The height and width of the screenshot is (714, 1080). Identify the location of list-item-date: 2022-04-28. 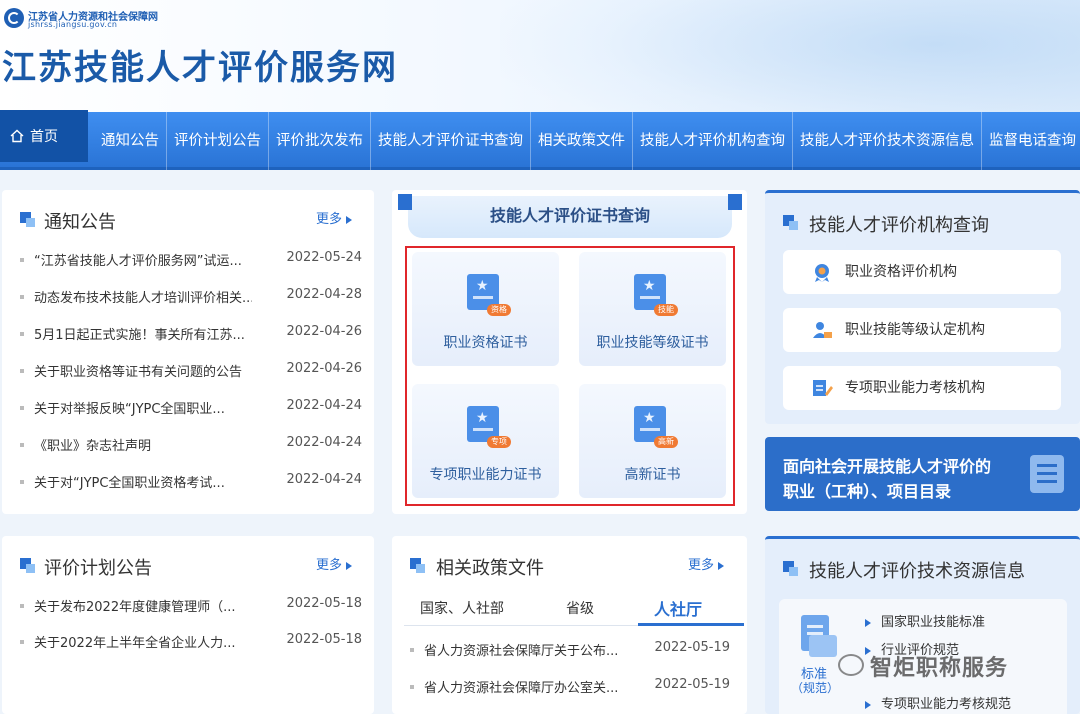
(324, 294).